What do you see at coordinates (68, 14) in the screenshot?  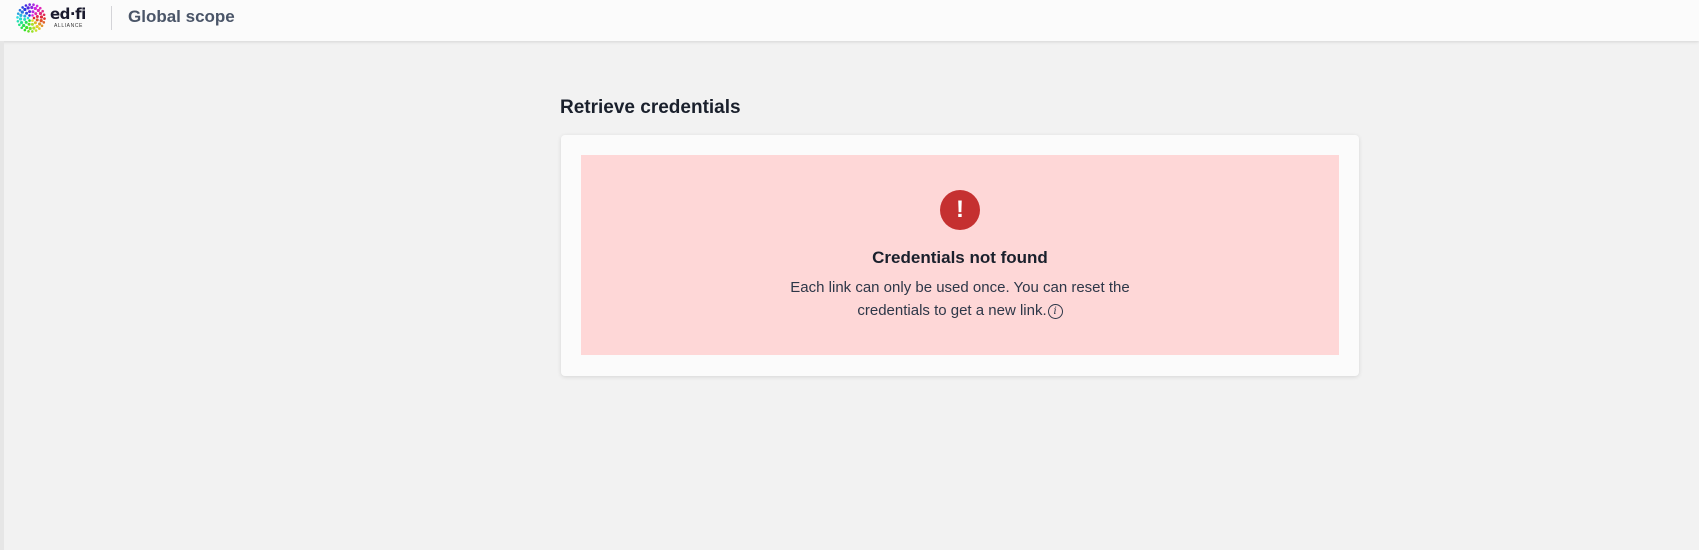 I see `logo-wordmark: ed·fi` at bounding box center [68, 14].